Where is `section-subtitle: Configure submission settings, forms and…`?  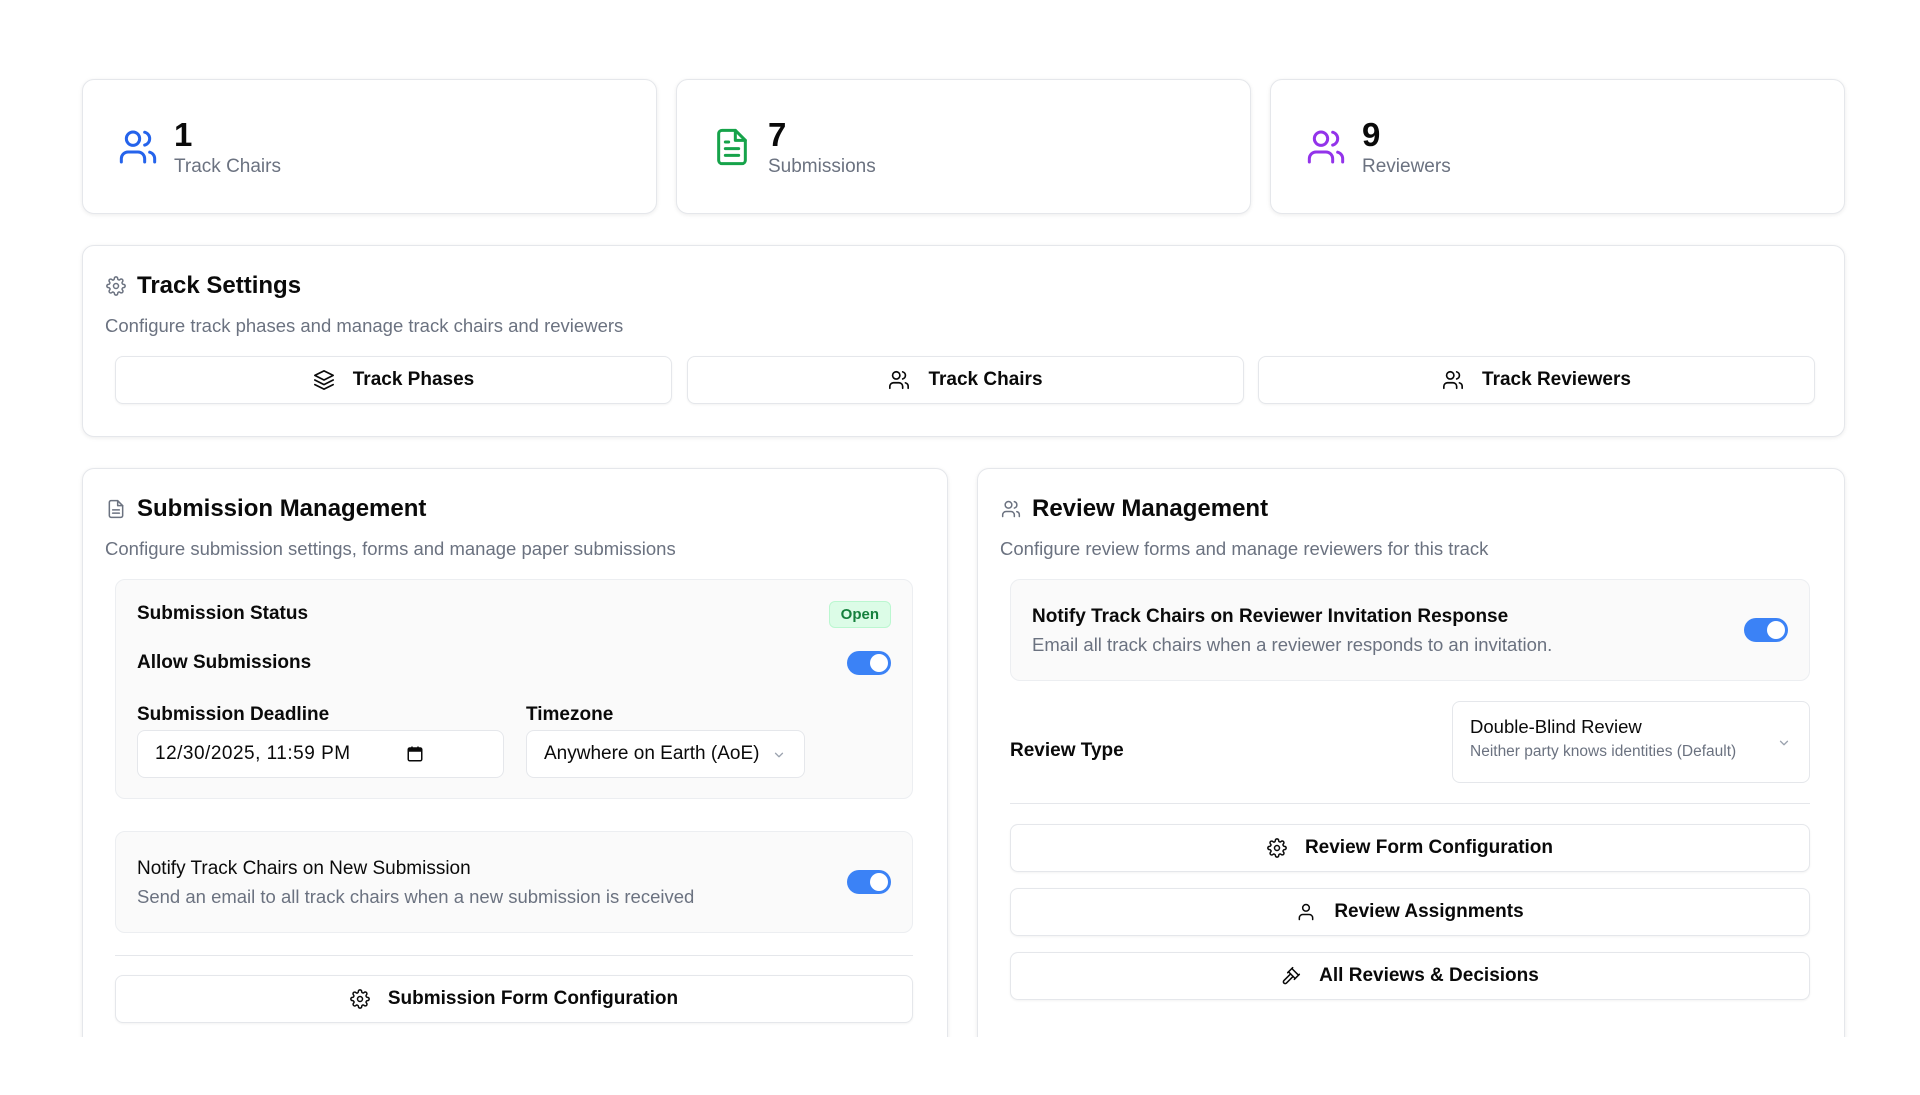
section-subtitle: Configure submission settings, forms and… is located at coordinates (390, 548).